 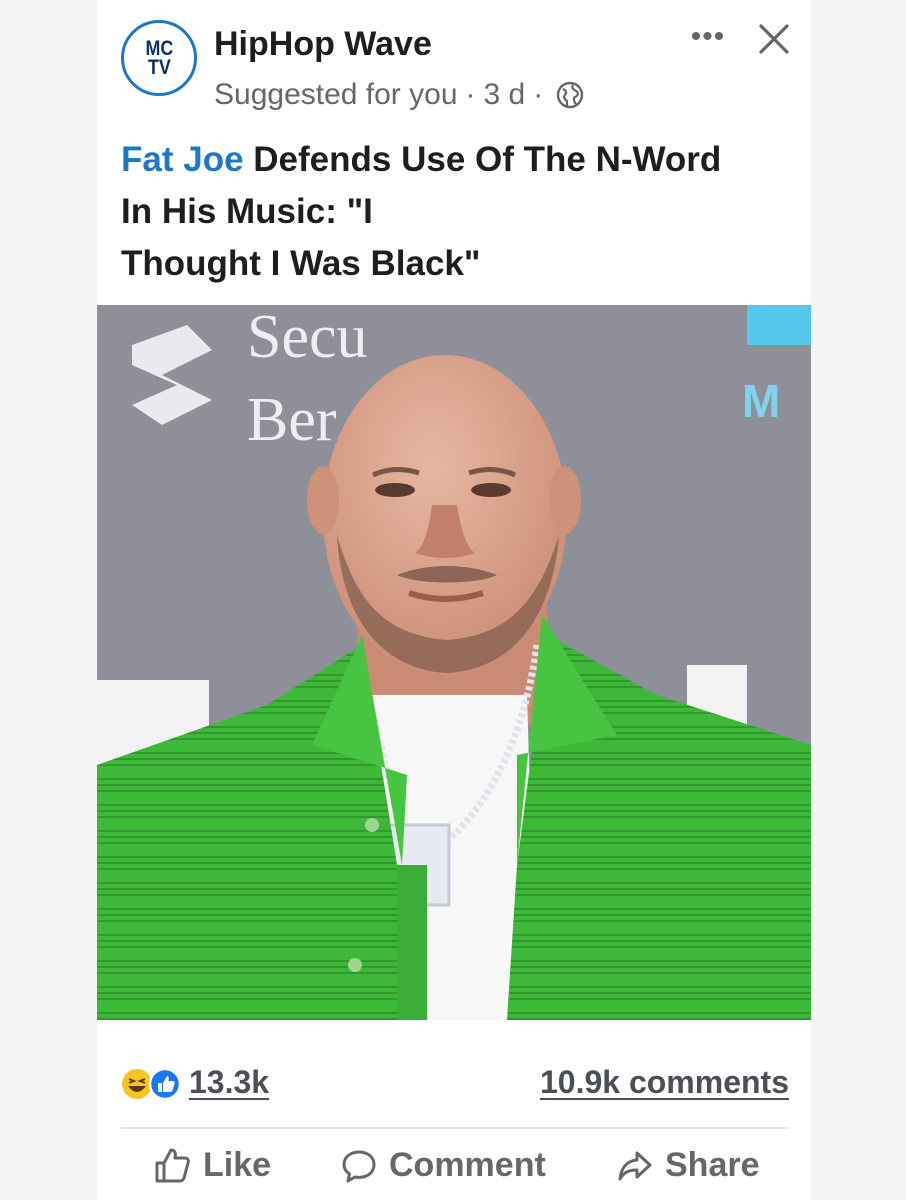 I want to click on backdrop-text-1: Secu, so click(x=307, y=338).